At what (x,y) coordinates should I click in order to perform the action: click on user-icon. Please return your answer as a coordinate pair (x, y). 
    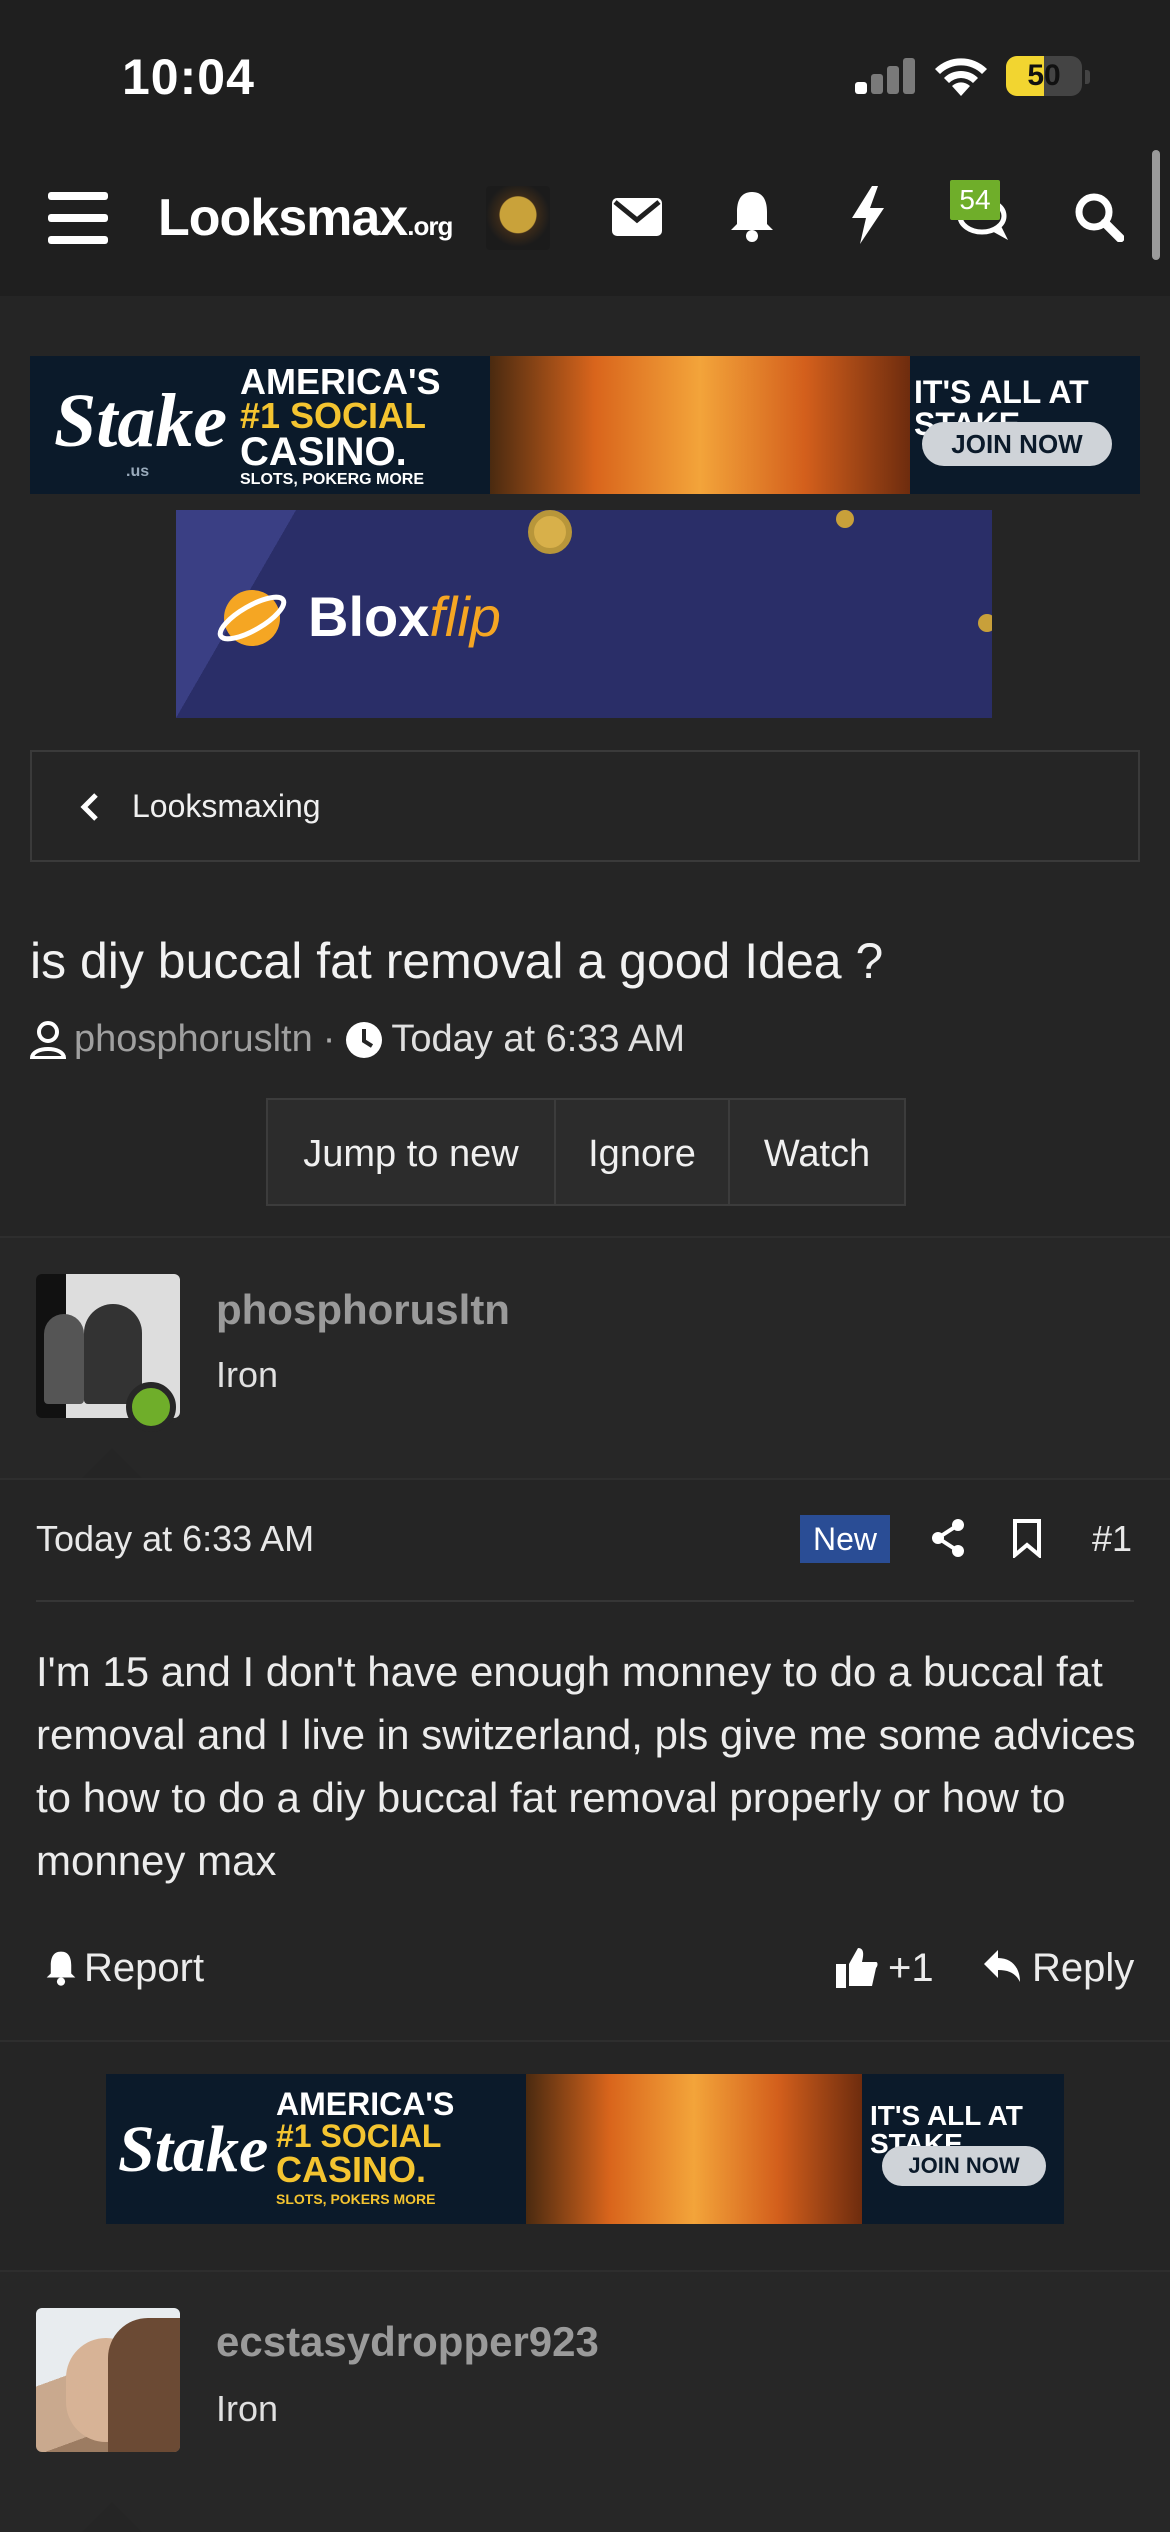
    Looking at the image, I should click on (48, 1039).